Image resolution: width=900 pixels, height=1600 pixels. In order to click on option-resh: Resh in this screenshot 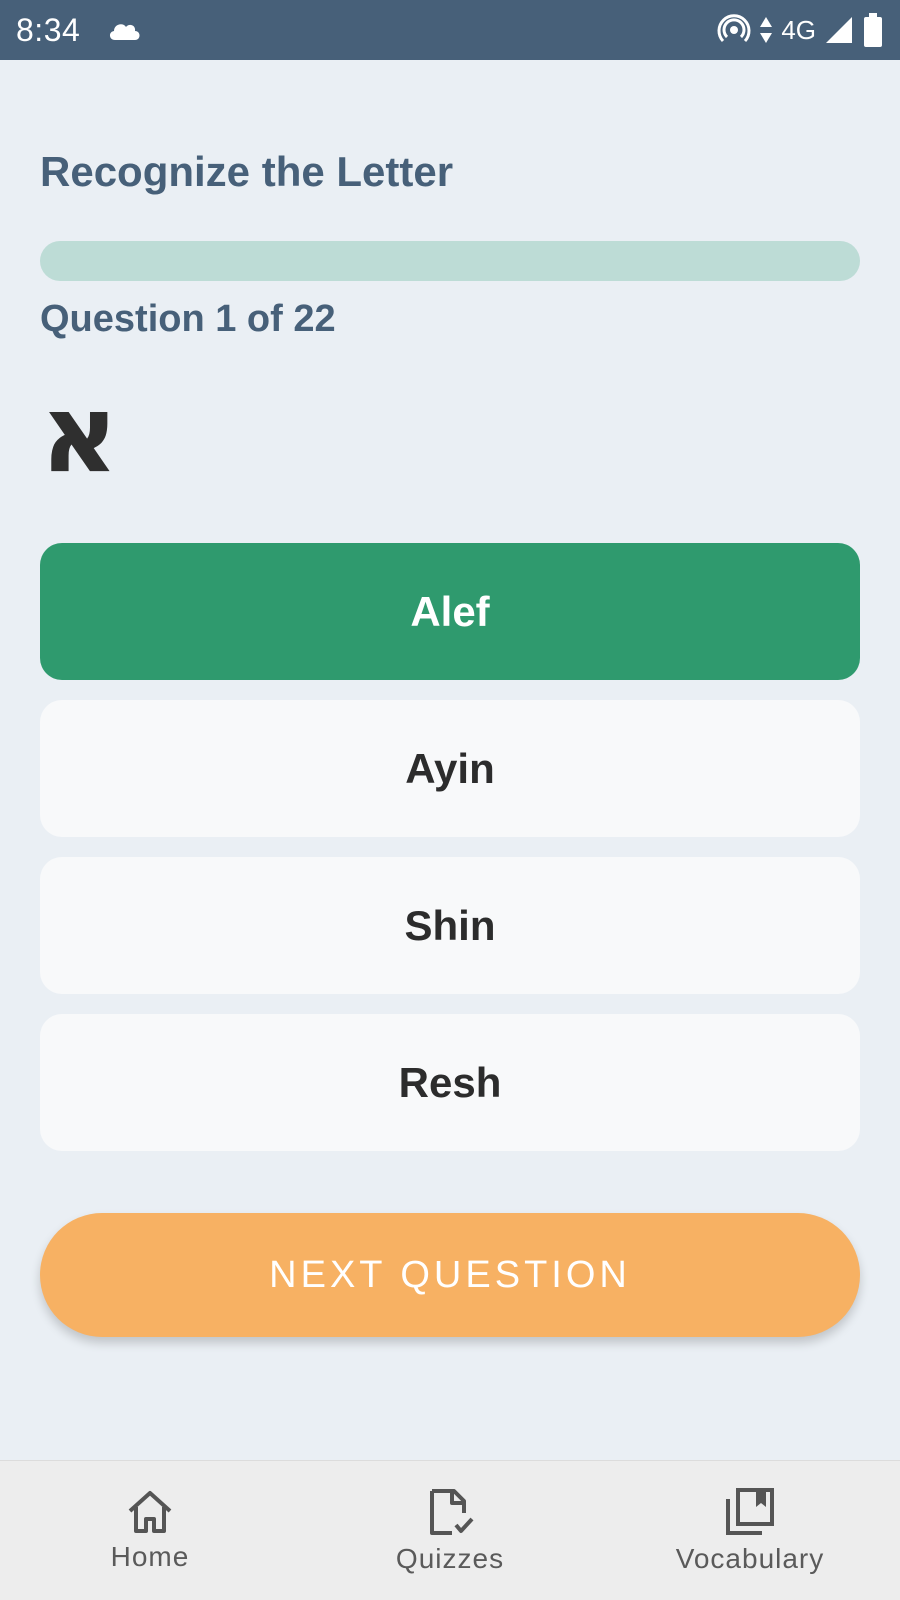, I will do `click(450, 1082)`.